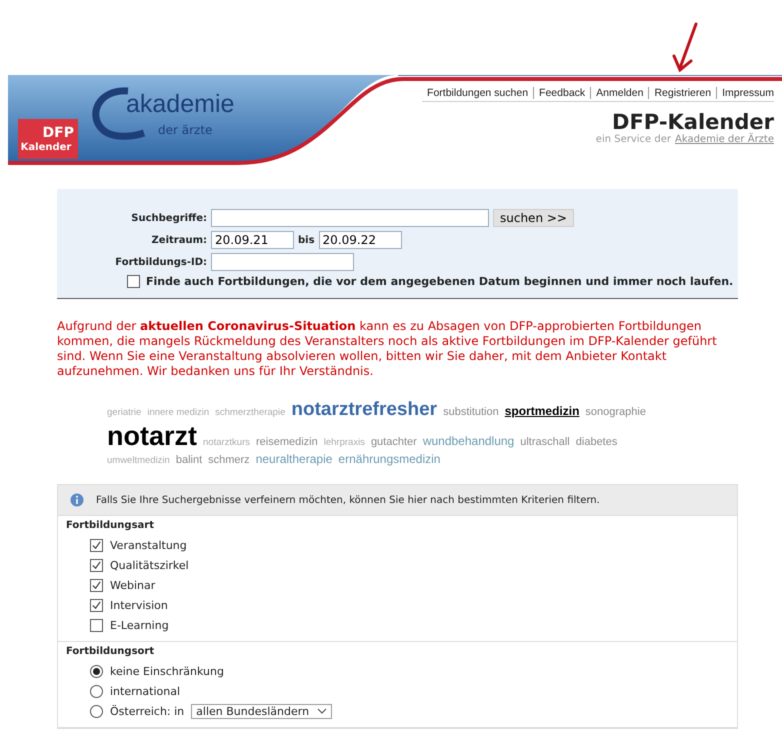 The height and width of the screenshot is (731, 782). I want to click on keywords-label: Suchbegriffe:, so click(168, 218).